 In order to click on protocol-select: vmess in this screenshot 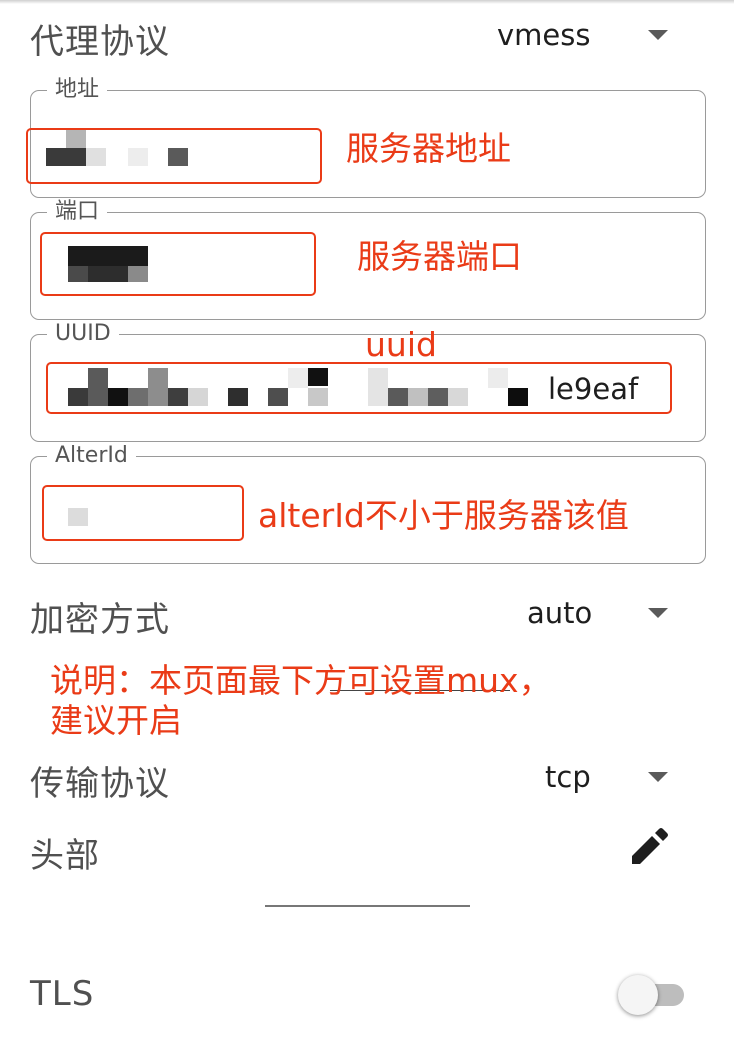, I will do `click(585, 35)`.